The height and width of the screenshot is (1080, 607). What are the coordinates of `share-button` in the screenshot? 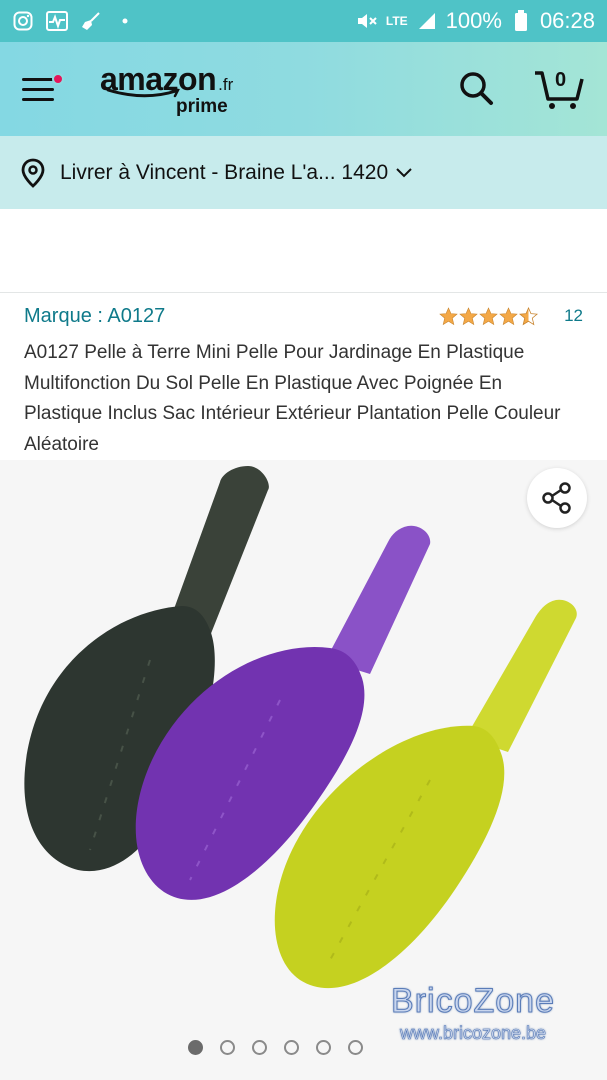 It's located at (557, 498).